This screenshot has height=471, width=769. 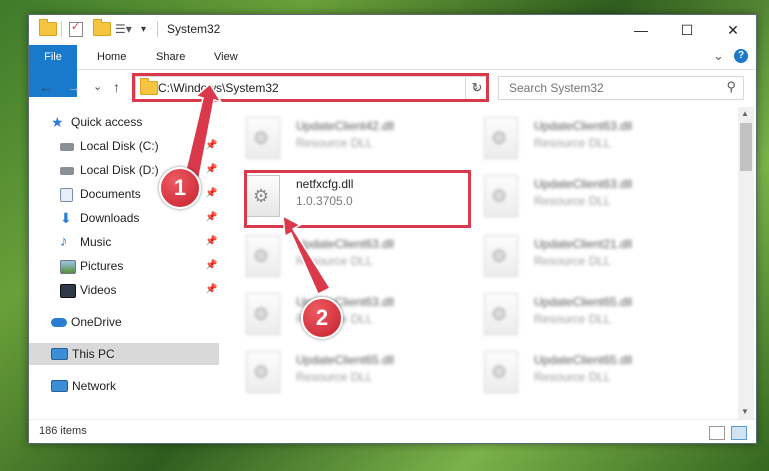 What do you see at coordinates (257, 189) in the screenshot?
I see `callout-arrows` at bounding box center [257, 189].